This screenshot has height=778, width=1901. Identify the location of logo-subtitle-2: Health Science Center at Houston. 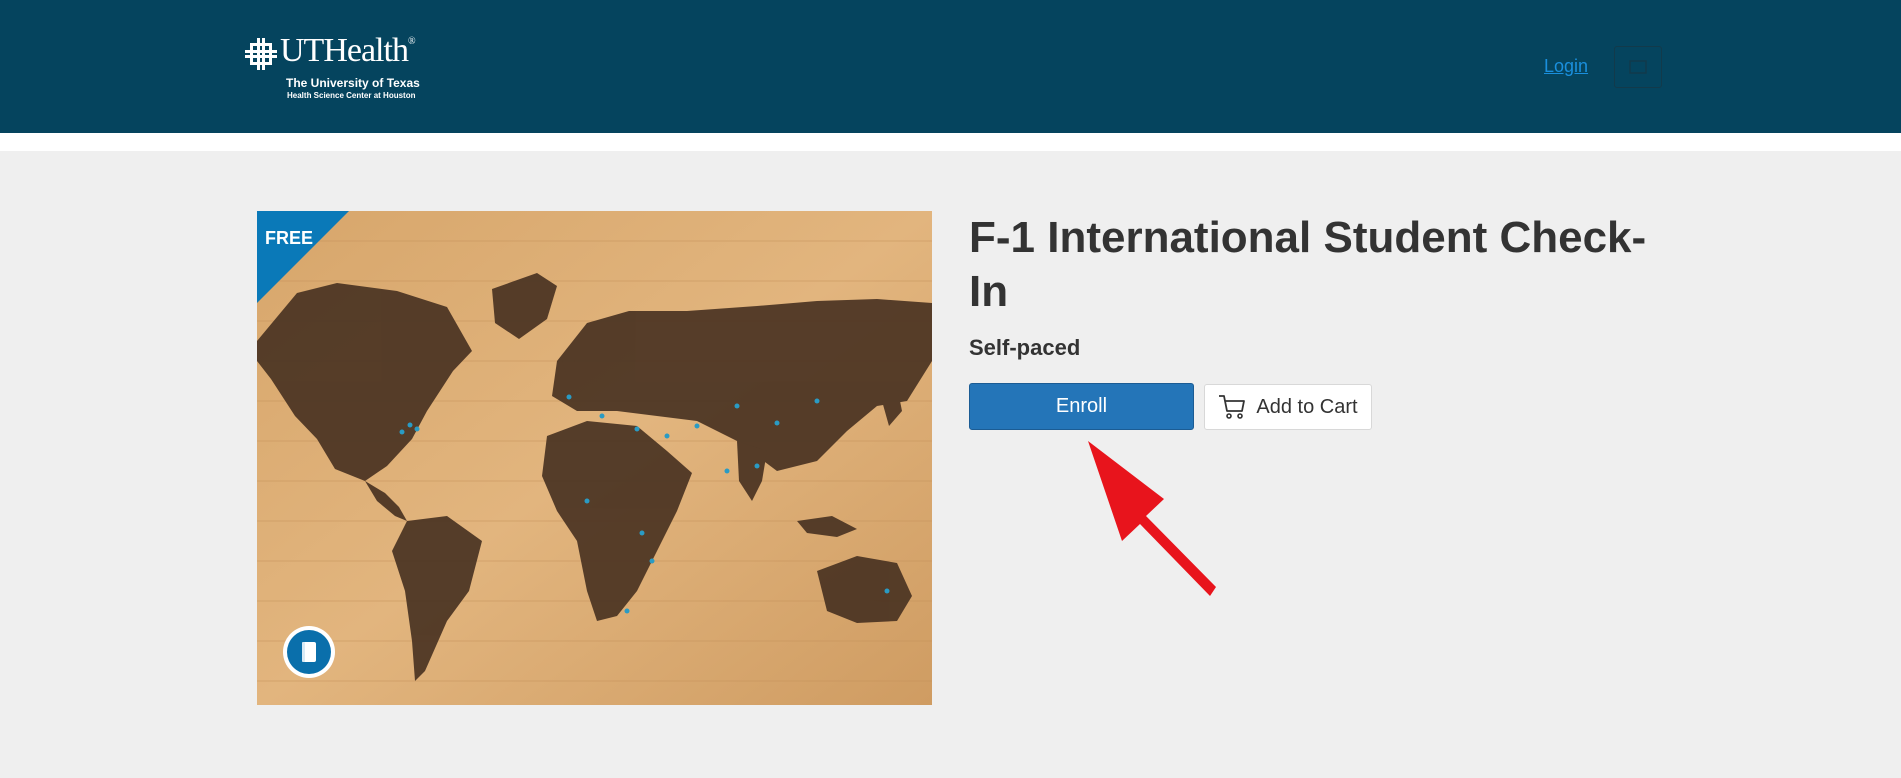
(351, 95).